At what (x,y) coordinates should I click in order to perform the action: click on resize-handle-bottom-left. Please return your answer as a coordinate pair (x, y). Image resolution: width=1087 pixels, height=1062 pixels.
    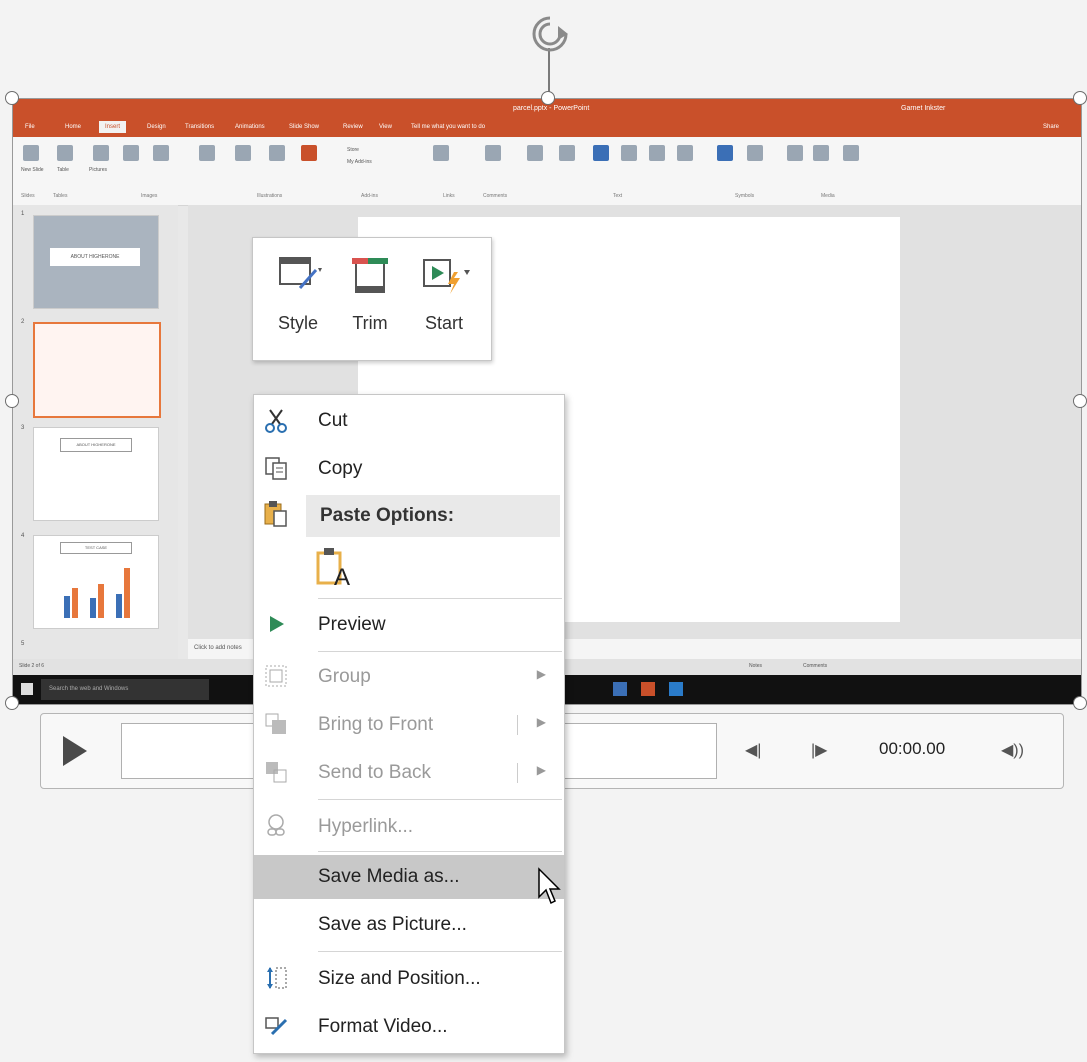
    Looking at the image, I should click on (12, 703).